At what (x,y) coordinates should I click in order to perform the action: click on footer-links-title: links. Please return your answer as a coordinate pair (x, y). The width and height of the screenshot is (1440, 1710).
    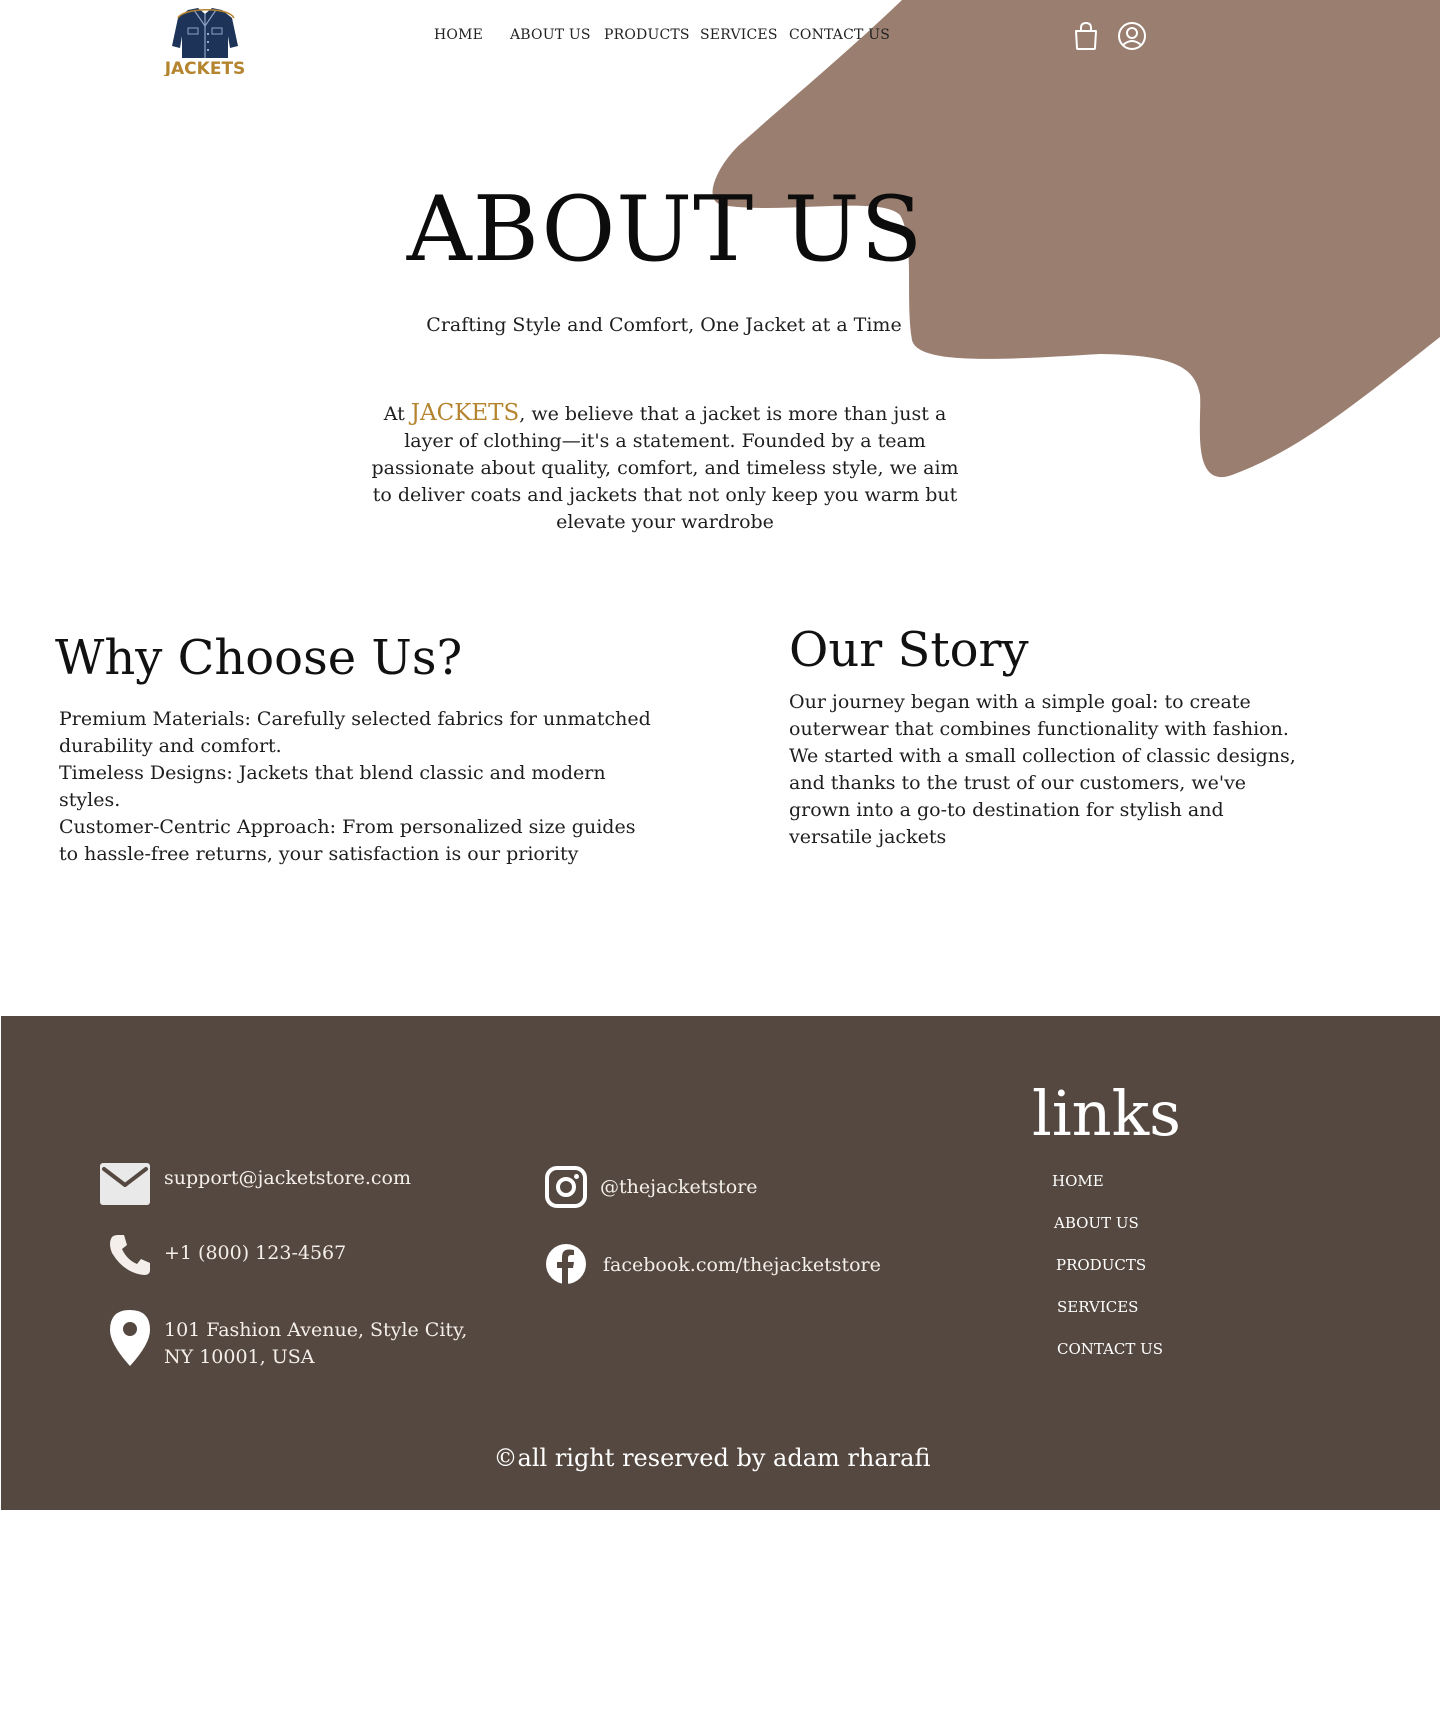
    Looking at the image, I should click on (1106, 1113).